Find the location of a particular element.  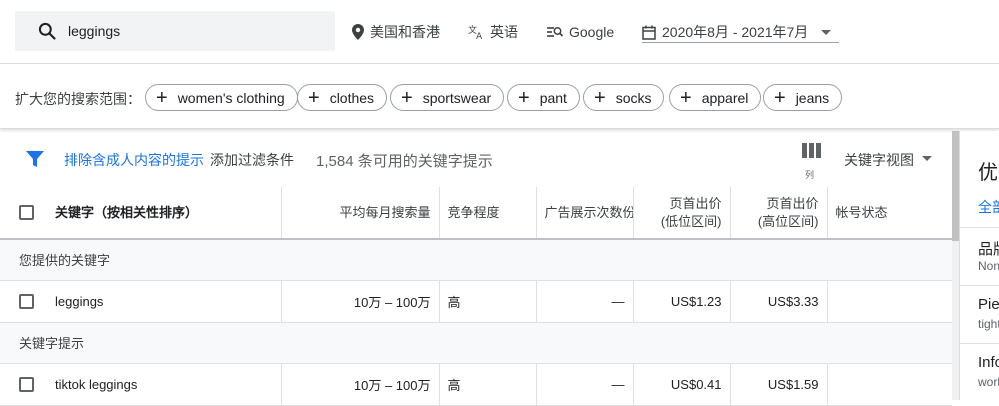

search-icon is located at coordinates (47, 31).